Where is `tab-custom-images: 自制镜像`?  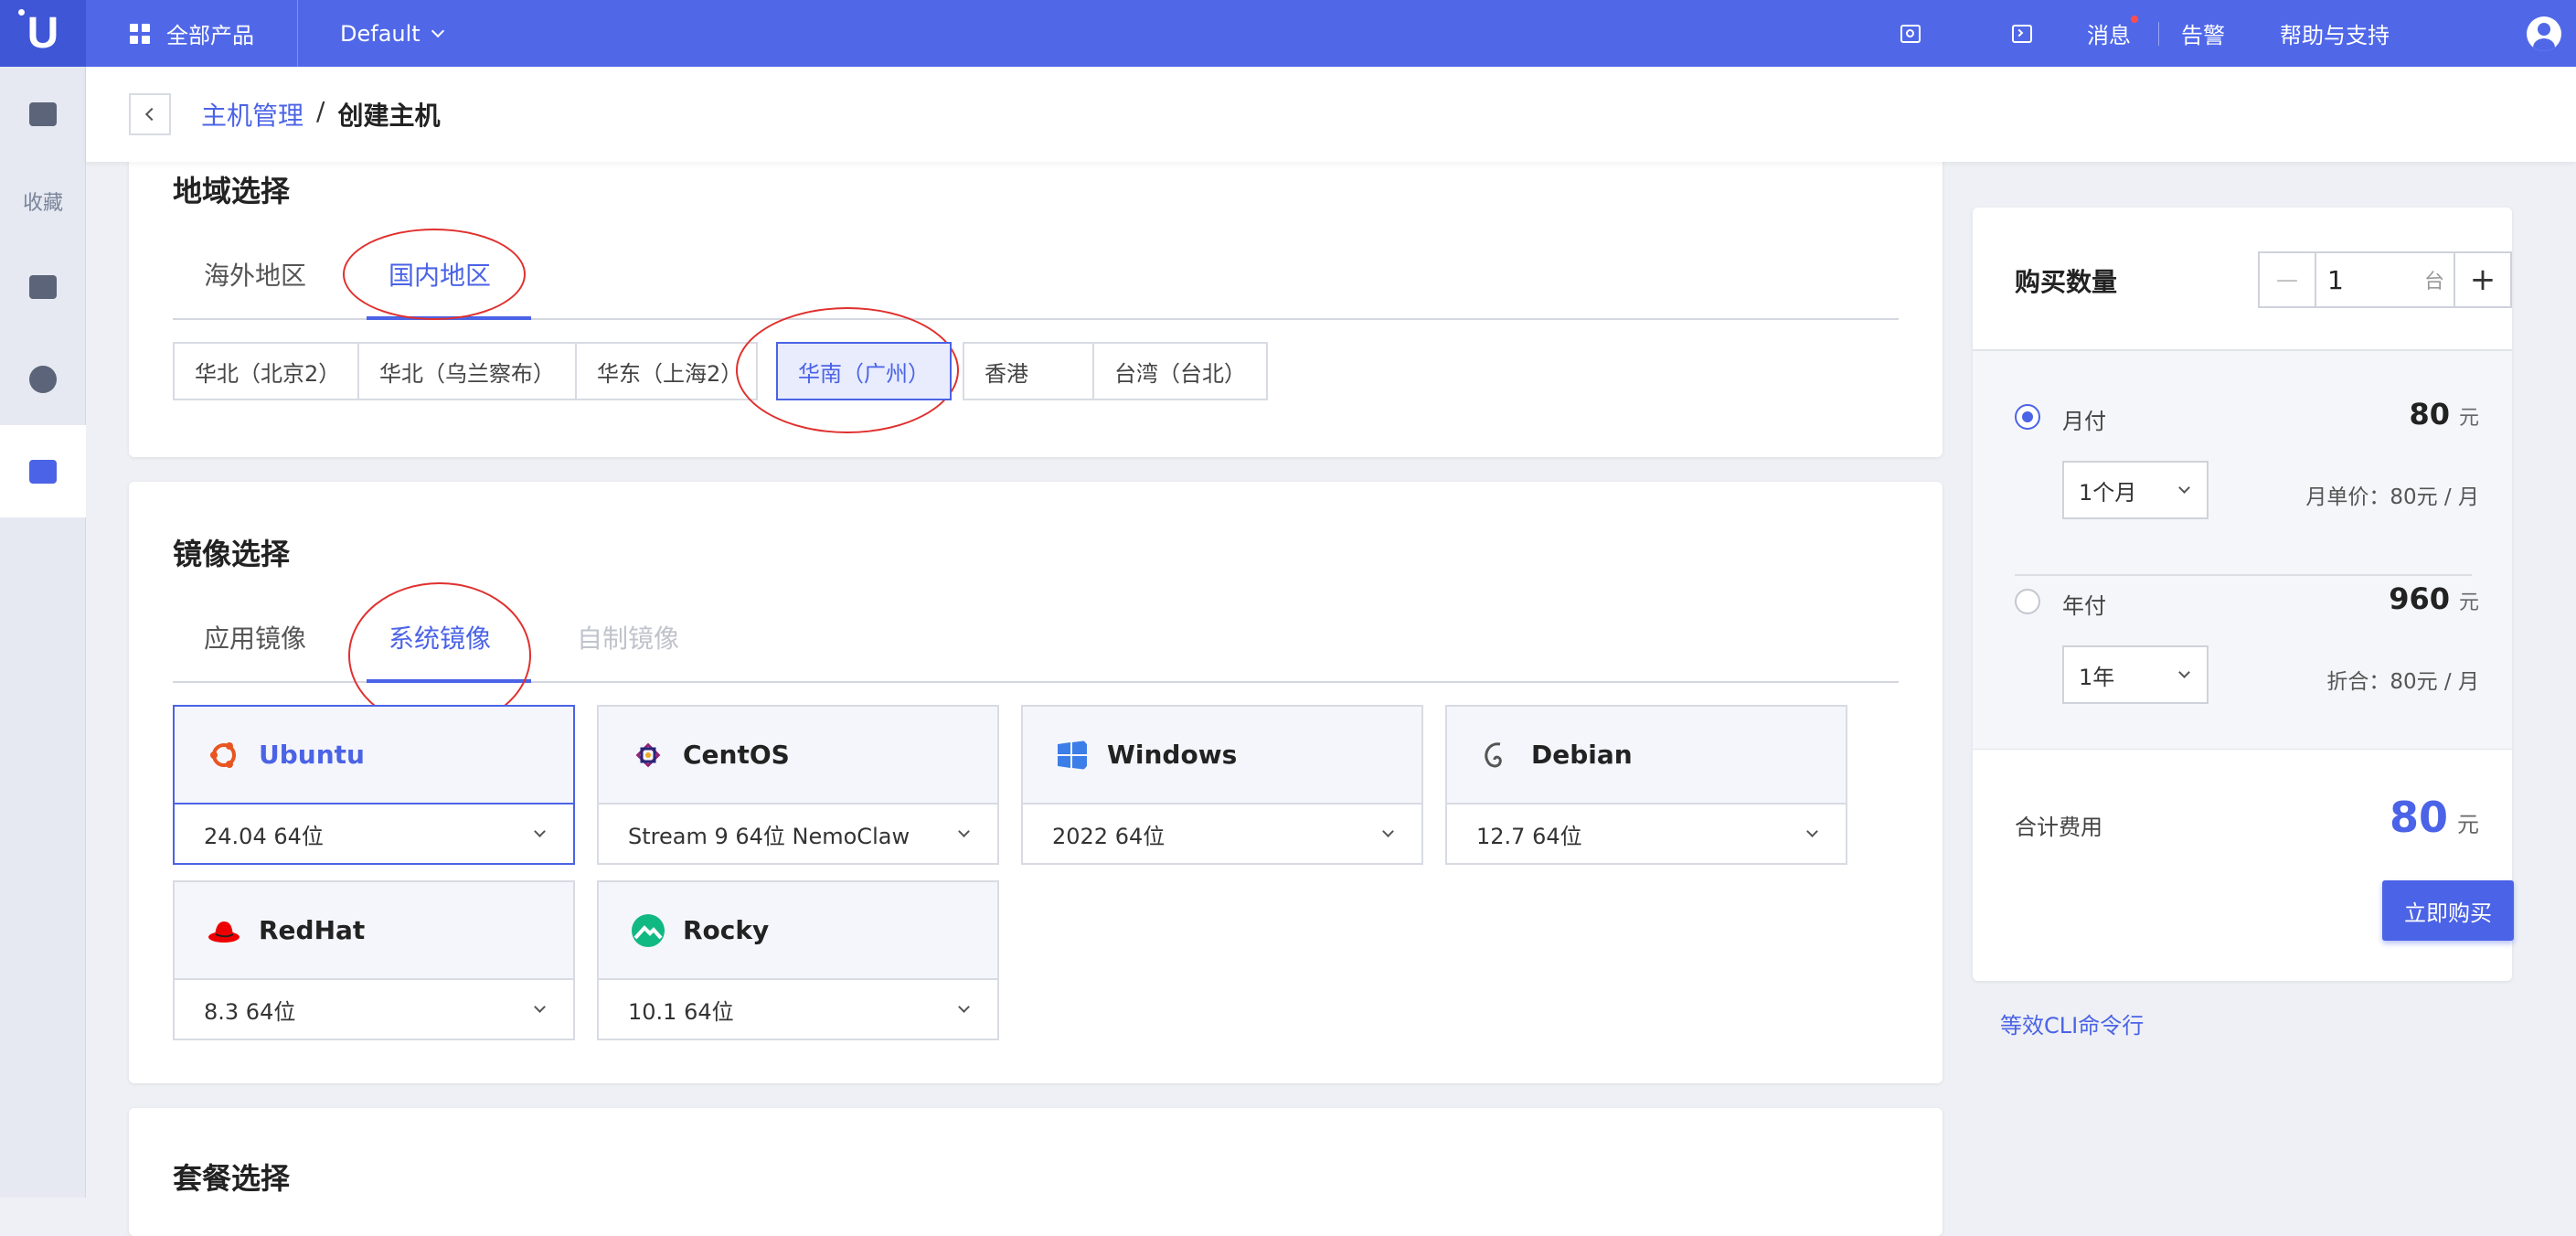
tab-custom-images: 自制镜像 is located at coordinates (628, 637).